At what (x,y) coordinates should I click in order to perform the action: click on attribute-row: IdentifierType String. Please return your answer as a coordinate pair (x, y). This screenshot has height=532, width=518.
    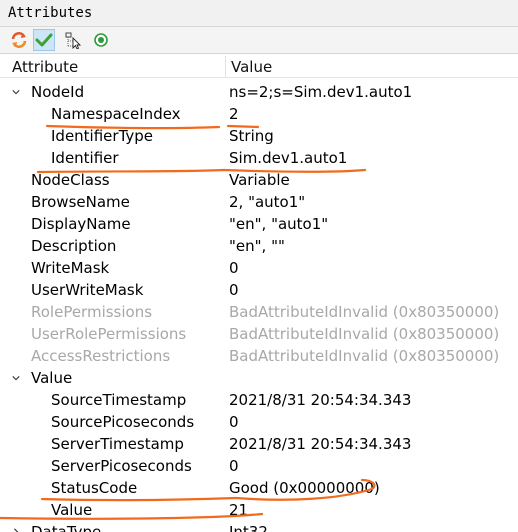
    Looking at the image, I should click on (259, 137).